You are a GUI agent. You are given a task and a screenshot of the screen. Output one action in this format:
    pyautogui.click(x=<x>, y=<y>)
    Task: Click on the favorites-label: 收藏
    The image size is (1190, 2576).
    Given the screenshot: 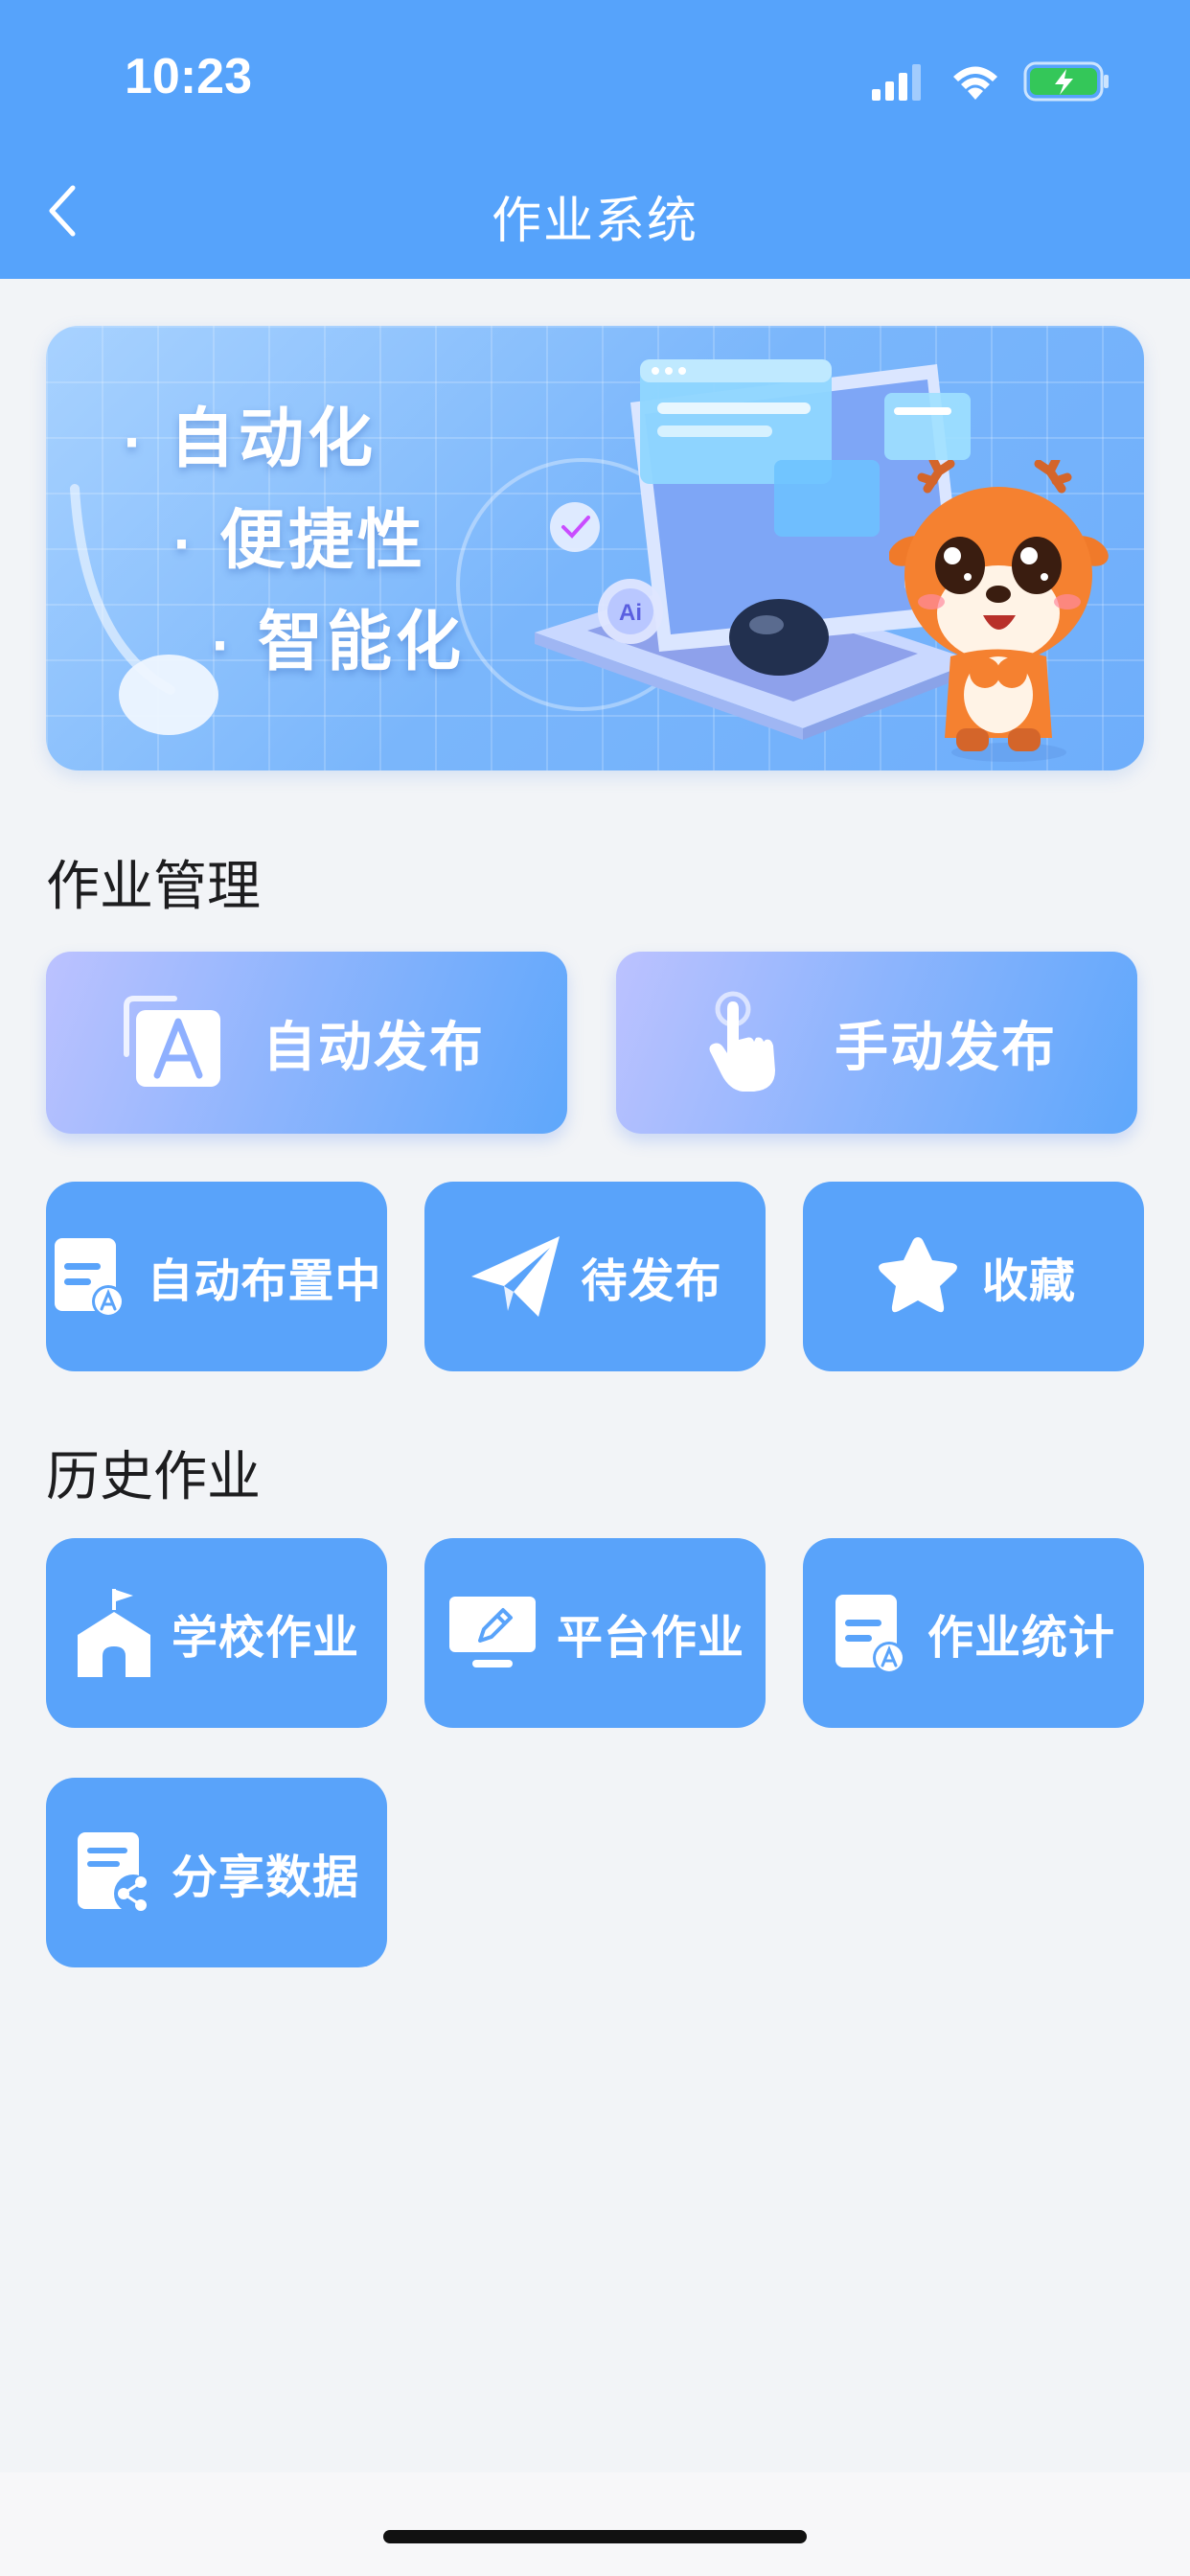 What is the action you would take?
    pyautogui.click(x=1029, y=1281)
    